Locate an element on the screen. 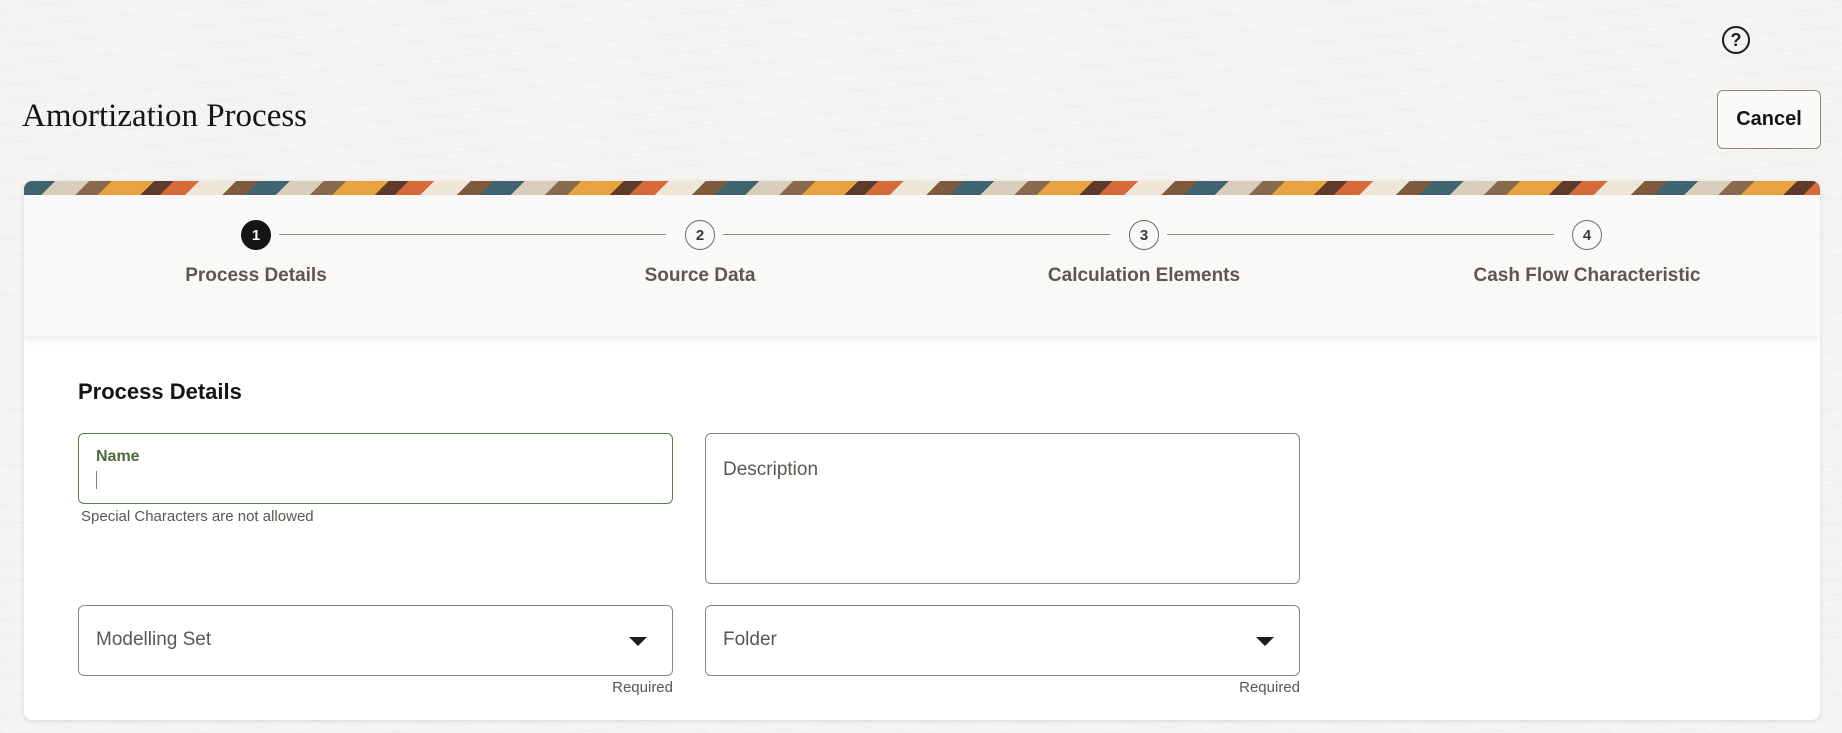 The height and width of the screenshot is (733, 1842). step-number: 1 is located at coordinates (256, 235).